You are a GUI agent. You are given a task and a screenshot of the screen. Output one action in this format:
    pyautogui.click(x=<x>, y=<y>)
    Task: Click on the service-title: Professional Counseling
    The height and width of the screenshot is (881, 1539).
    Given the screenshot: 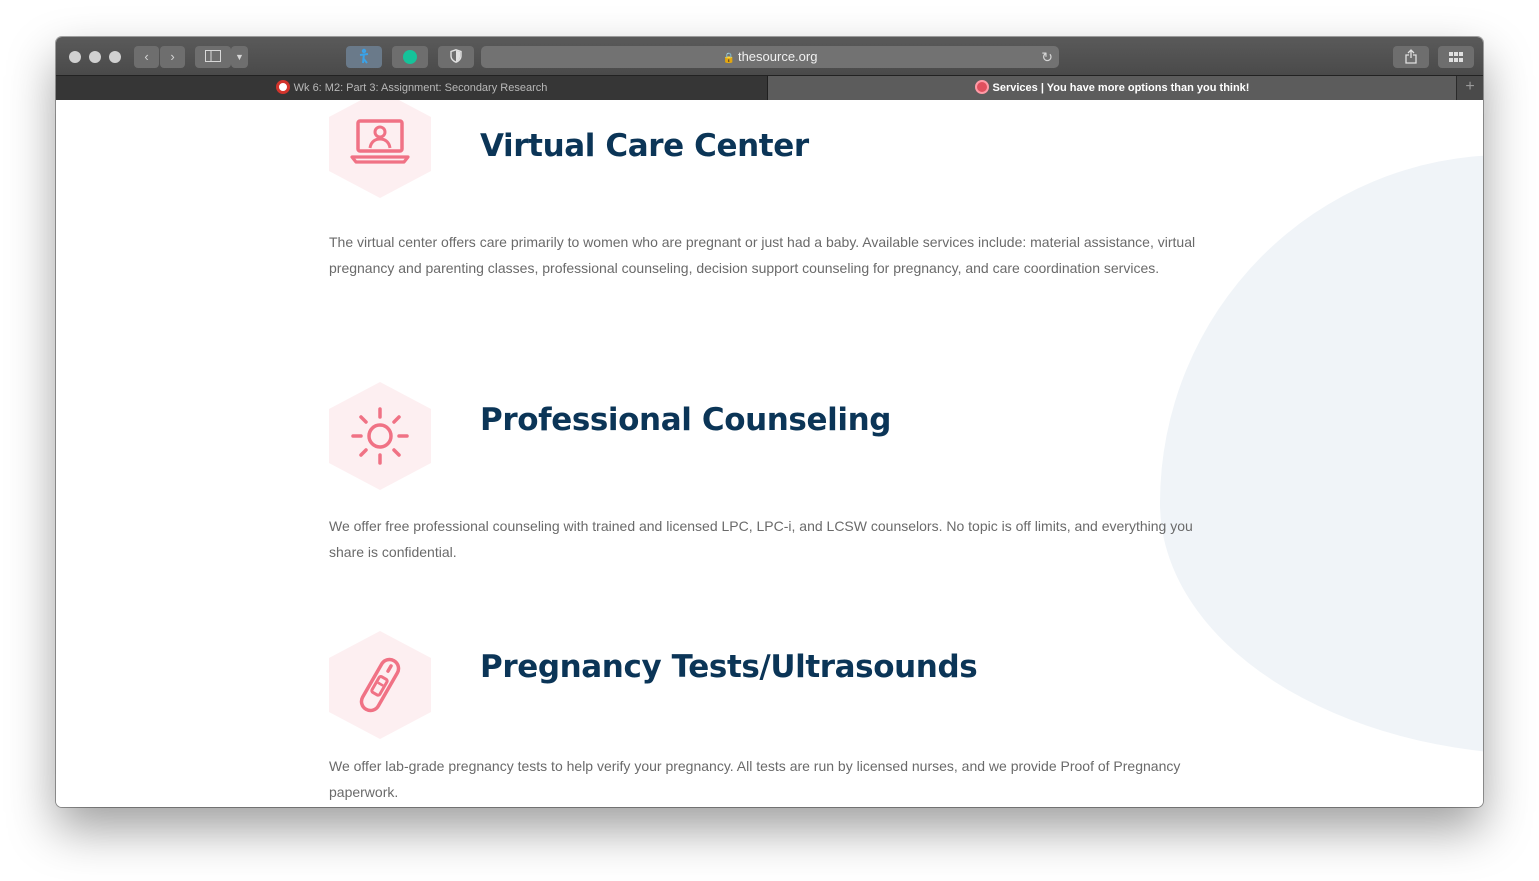 What is the action you would take?
    pyautogui.click(x=686, y=420)
    